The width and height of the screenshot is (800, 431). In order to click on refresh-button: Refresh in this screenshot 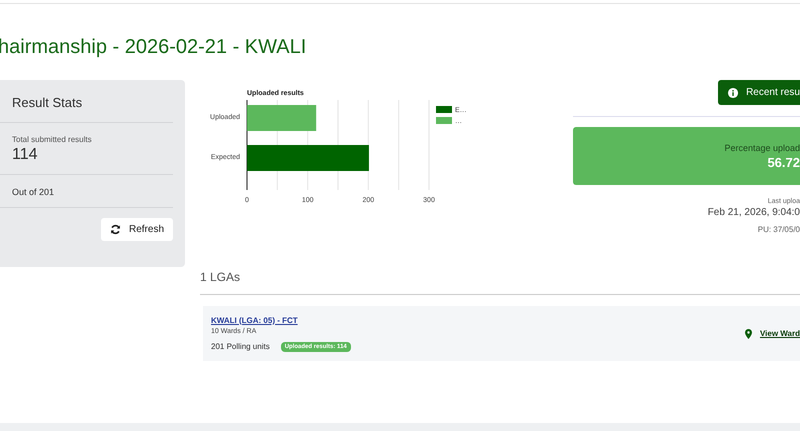, I will do `click(136, 229)`.